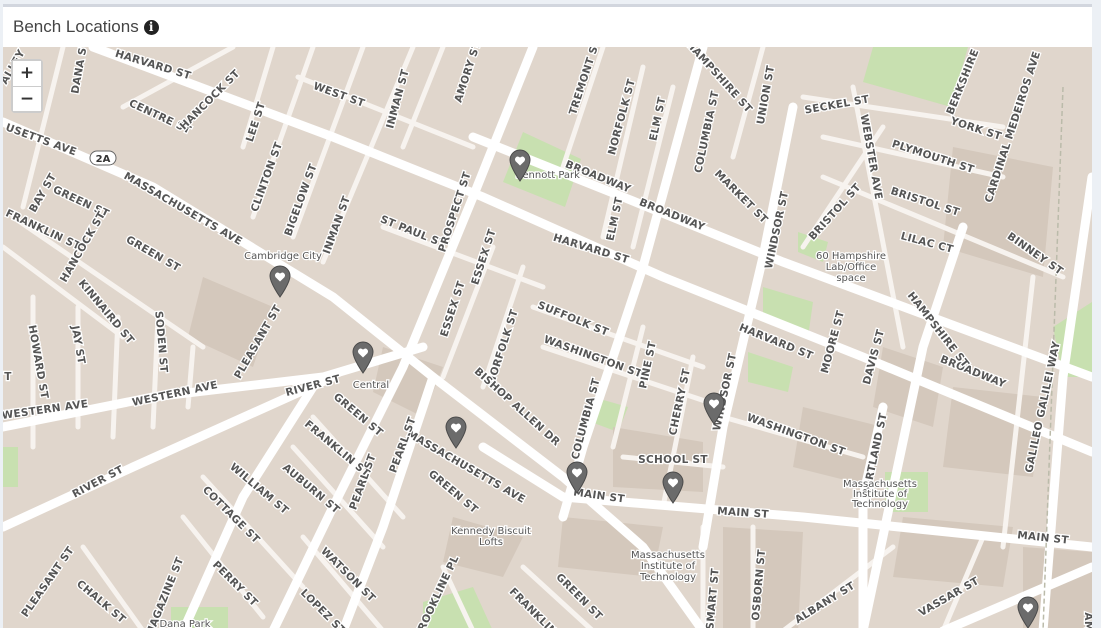  Describe the element at coordinates (283, 256) in the screenshot. I see `place-label: Cambridge City` at that location.